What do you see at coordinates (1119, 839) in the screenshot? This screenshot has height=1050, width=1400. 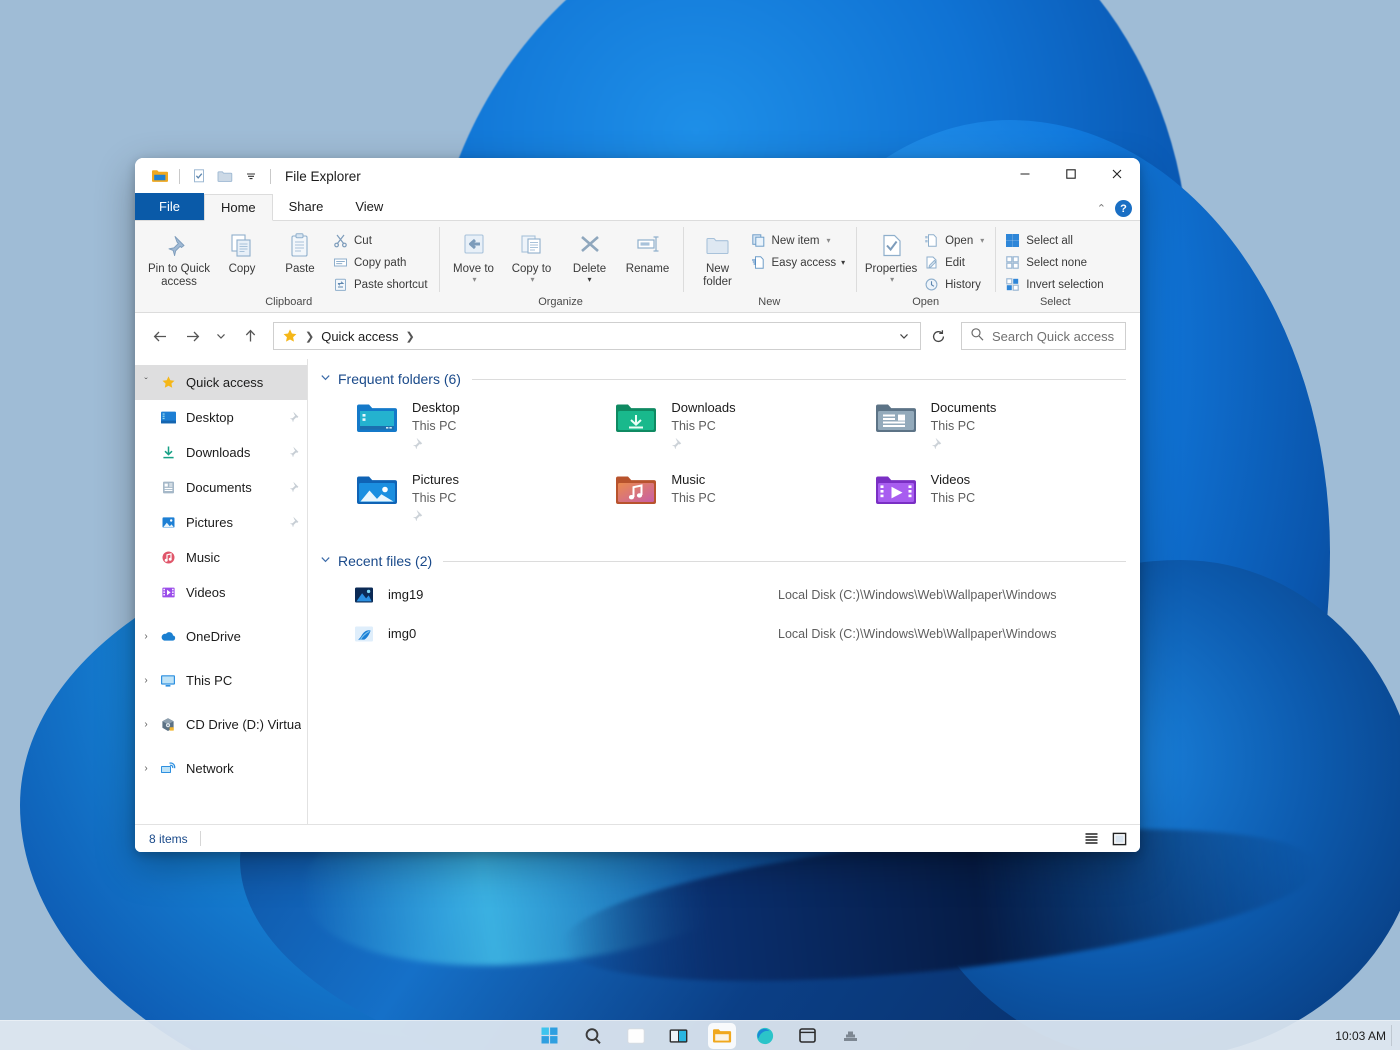 I see `large-icons-view-button` at bounding box center [1119, 839].